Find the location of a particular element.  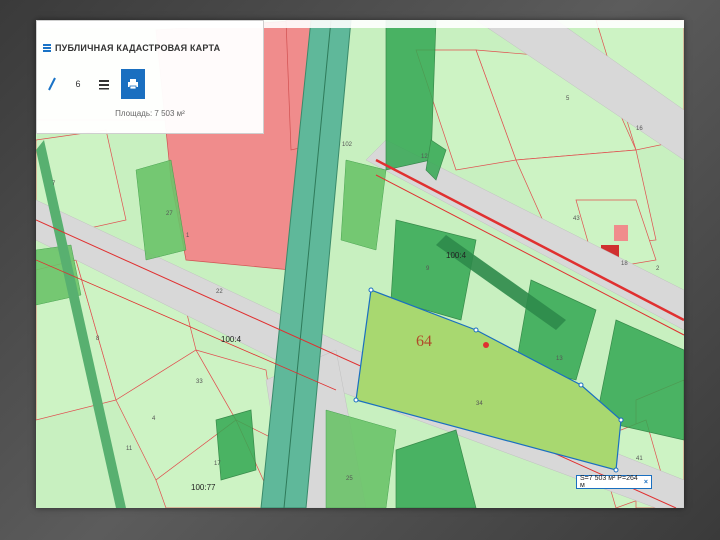

print-icon is located at coordinates (133, 84).